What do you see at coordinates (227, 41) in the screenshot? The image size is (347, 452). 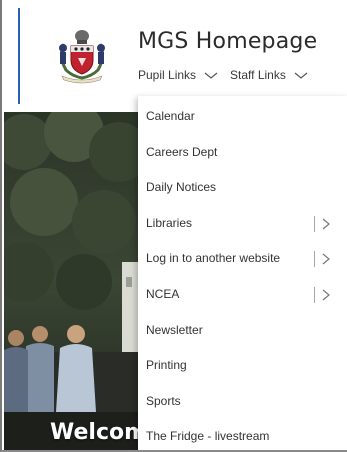 I see `site-title: MGS Homepage` at bounding box center [227, 41].